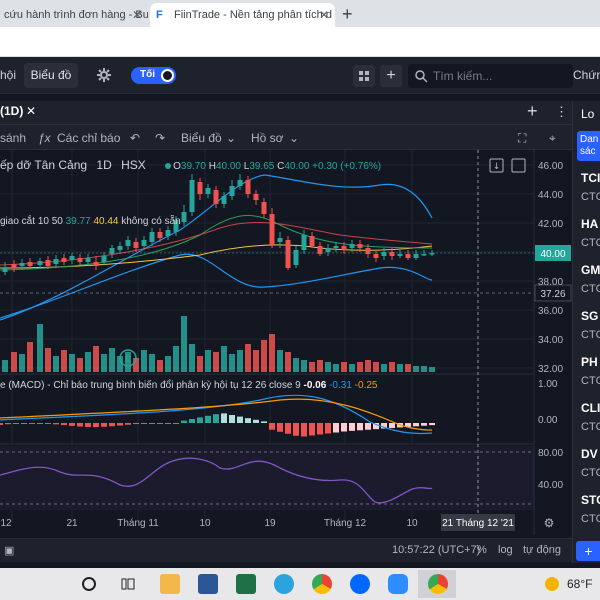  Describe the element at coordinates (322, 584) in the screenshot. I see `chrome-icon` at that location.